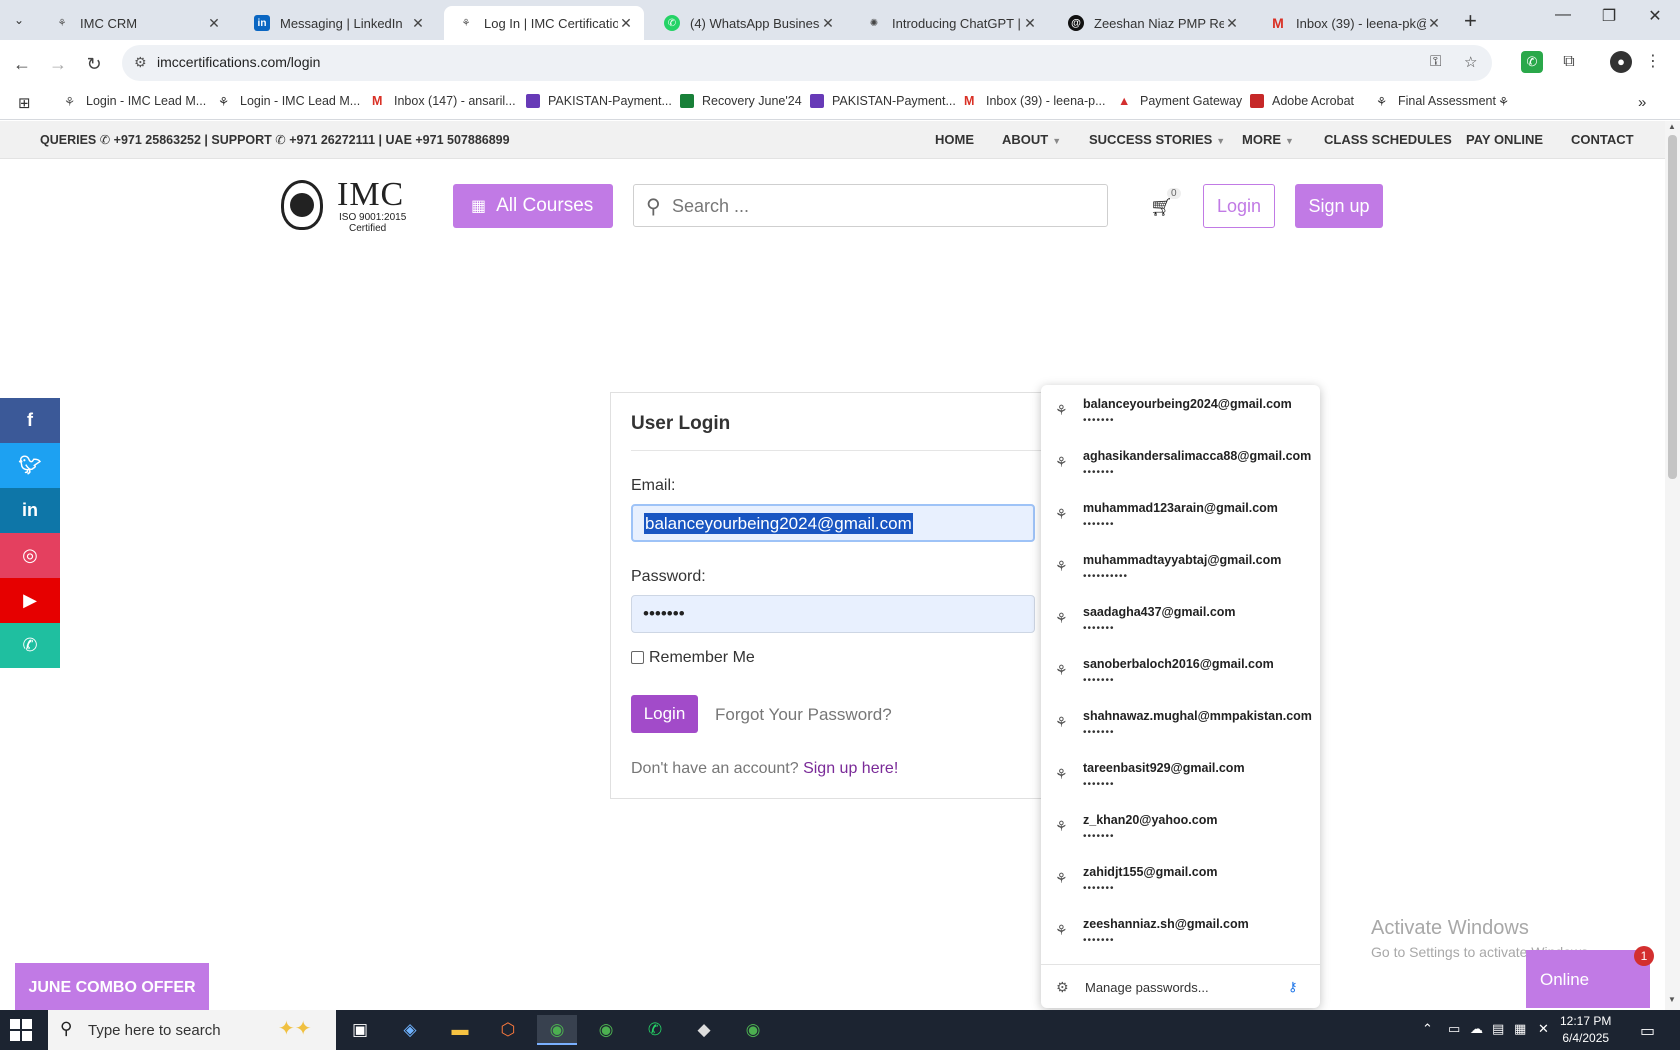  I want to click on all-courses-button: ▦ All Courses, so click(533, 206).